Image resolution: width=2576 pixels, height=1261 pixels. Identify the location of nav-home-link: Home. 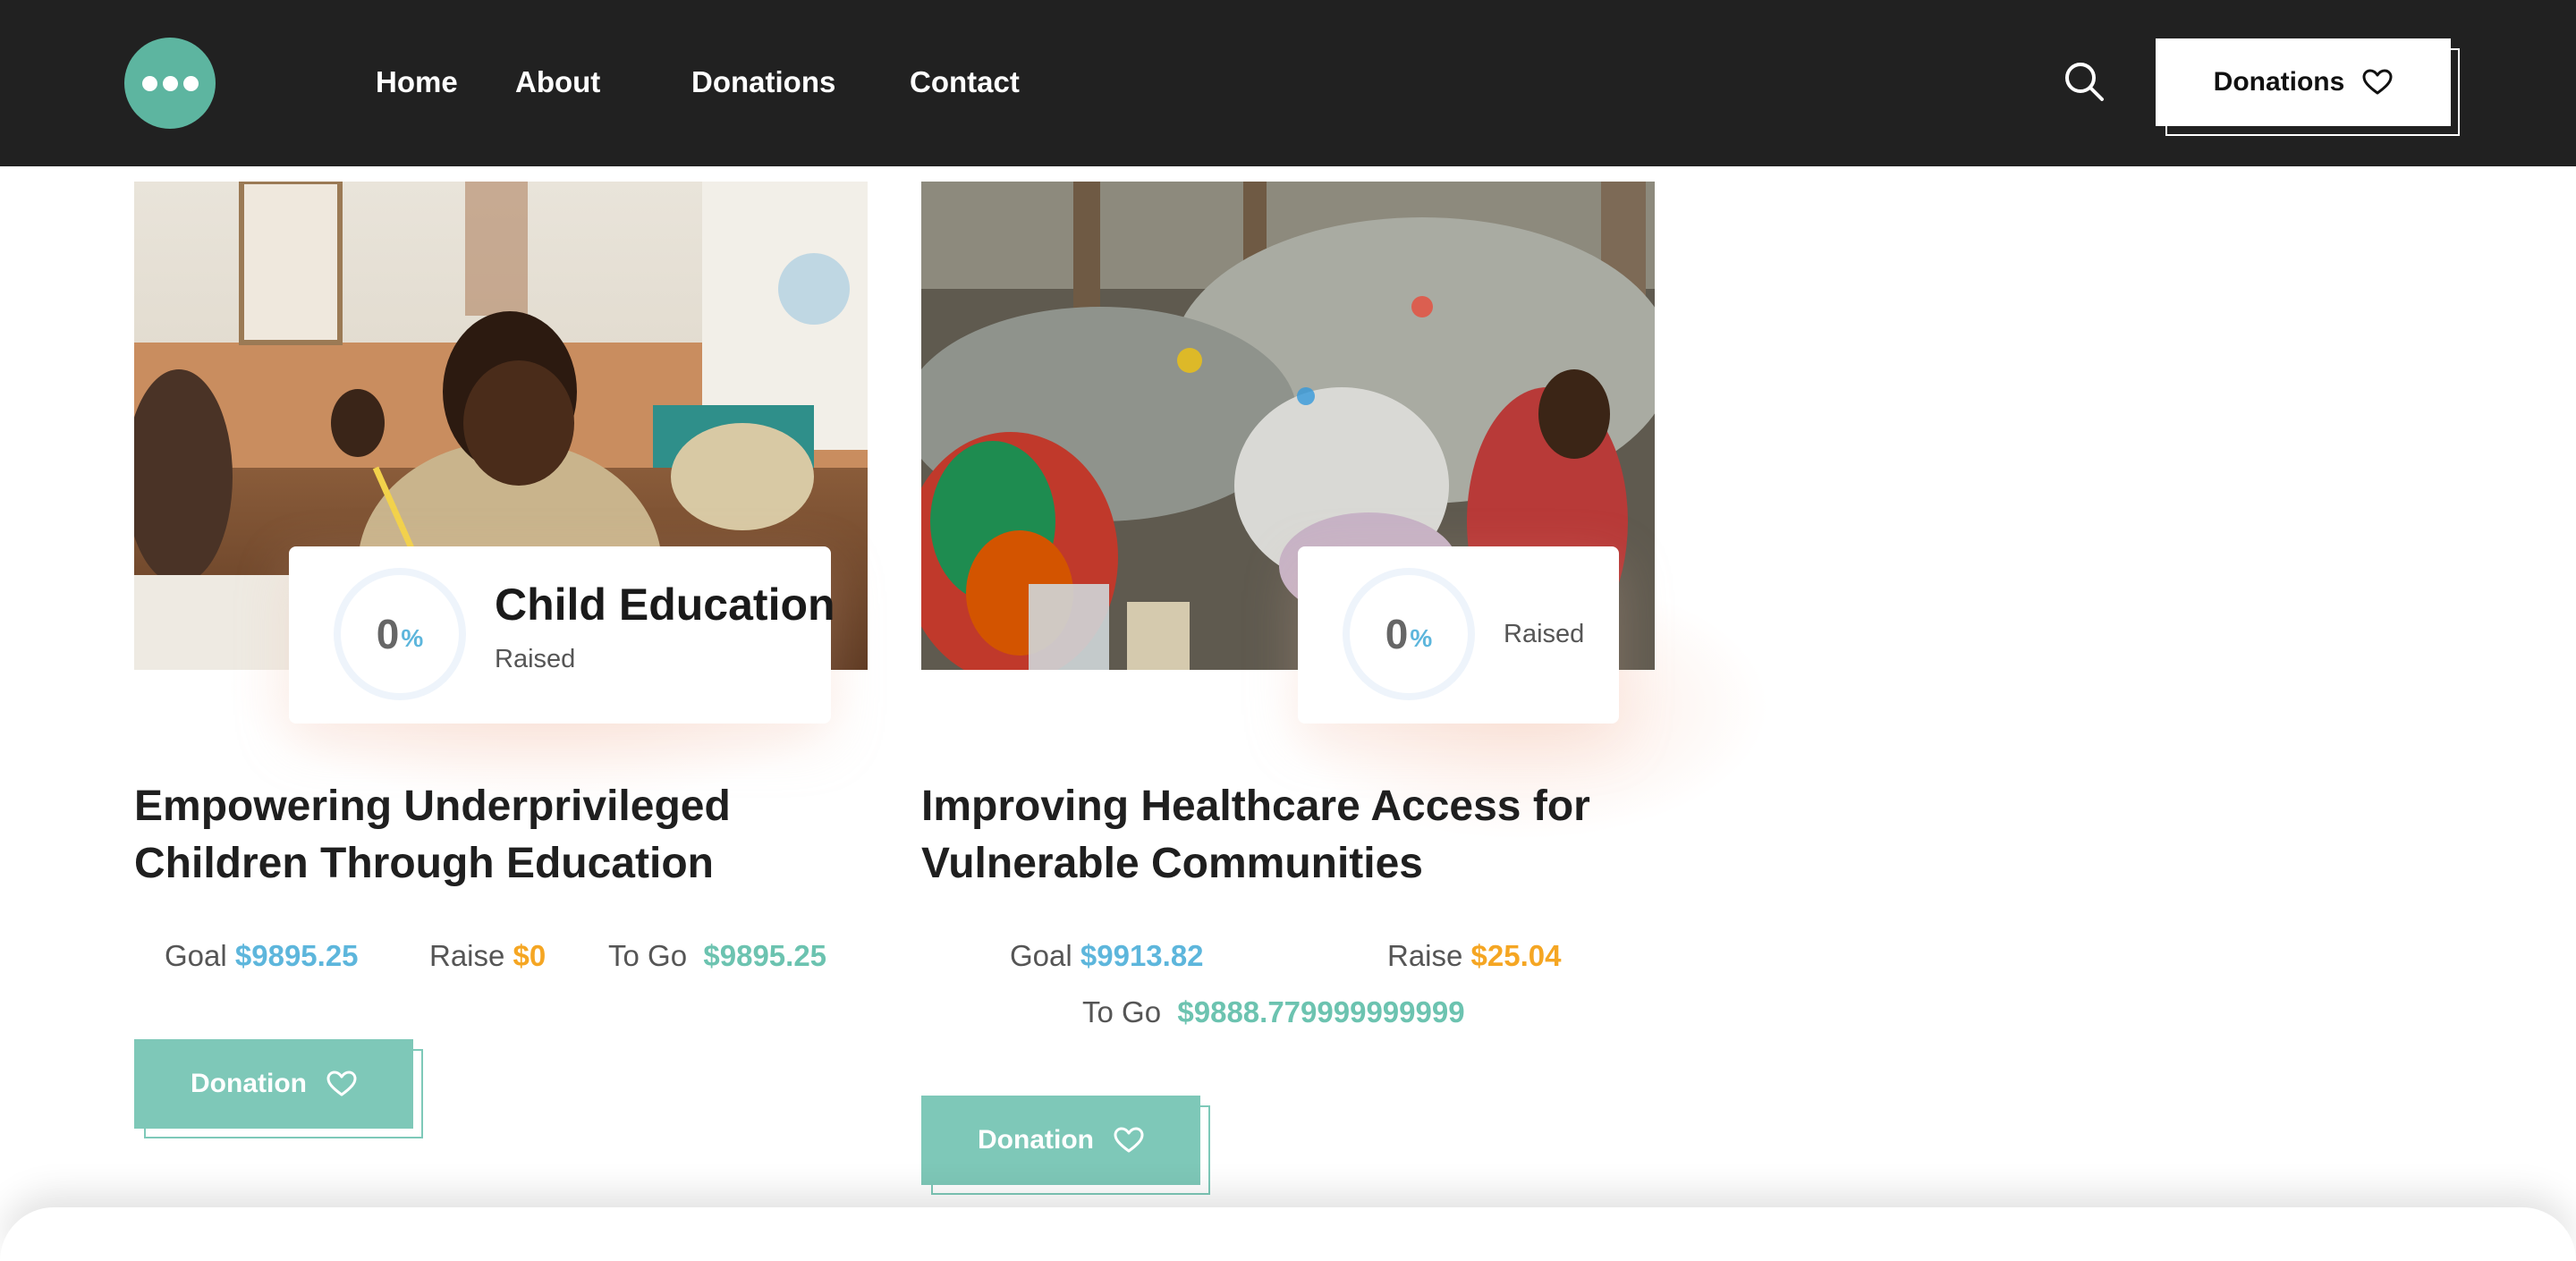
(417, 82).